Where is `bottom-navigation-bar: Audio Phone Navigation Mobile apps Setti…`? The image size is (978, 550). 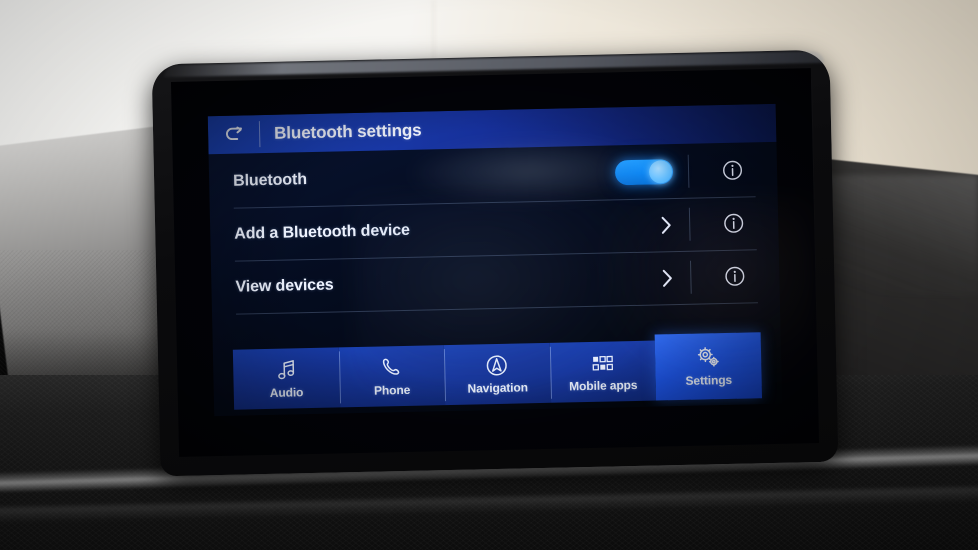 bottom-navigation-bar: Audio Phone Navigation Mobile apps Setti… is located at coordinates (497, 371).